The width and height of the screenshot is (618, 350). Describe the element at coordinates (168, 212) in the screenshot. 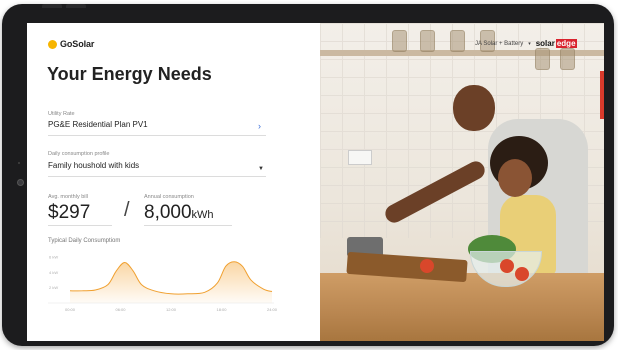

I see `annual-consumption-number: 8,000` at that location.